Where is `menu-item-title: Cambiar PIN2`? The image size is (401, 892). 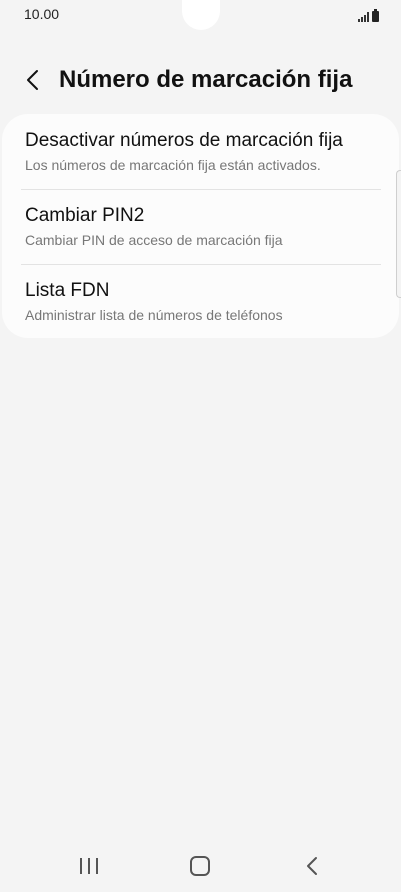 menu-item-title: Cambiar PIN2 is located at coordinates (85, 215).